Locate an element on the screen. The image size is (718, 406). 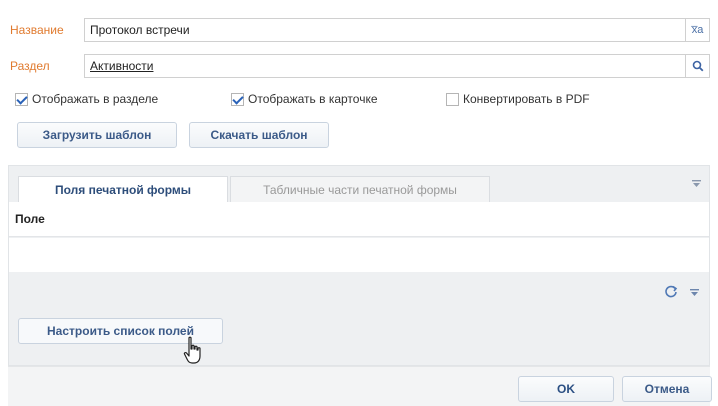
checkbox-label: Отображать в карточке is located at coordinates (313, 99).